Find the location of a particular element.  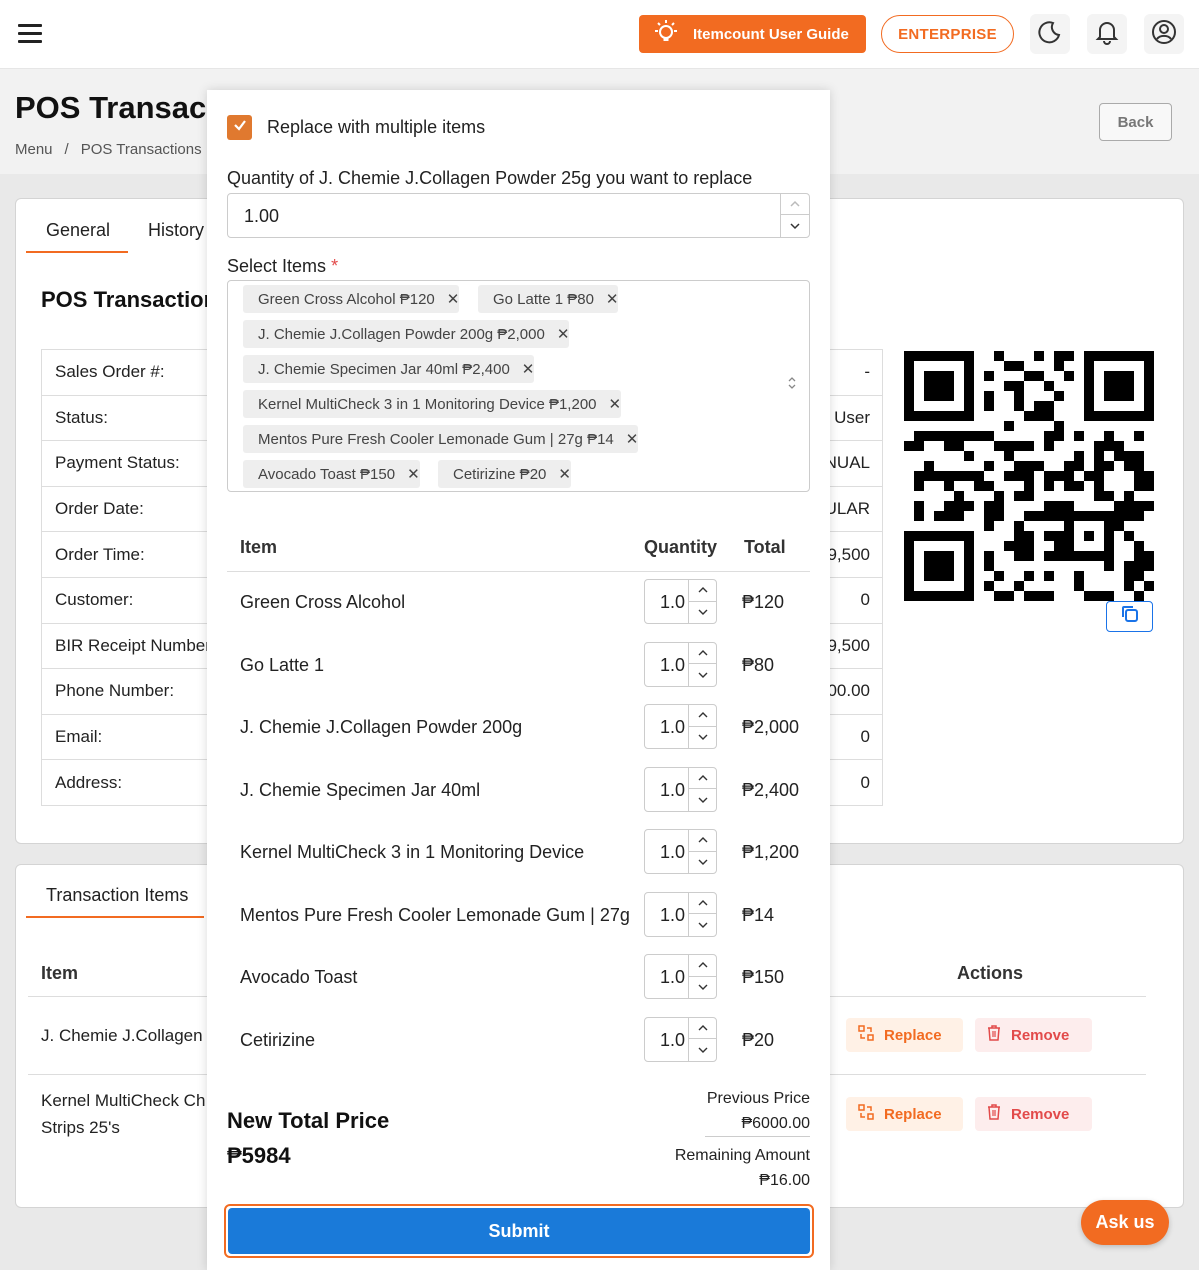

chip-label: Avocado Toast ₱150 is located at coordinates (327, 474).